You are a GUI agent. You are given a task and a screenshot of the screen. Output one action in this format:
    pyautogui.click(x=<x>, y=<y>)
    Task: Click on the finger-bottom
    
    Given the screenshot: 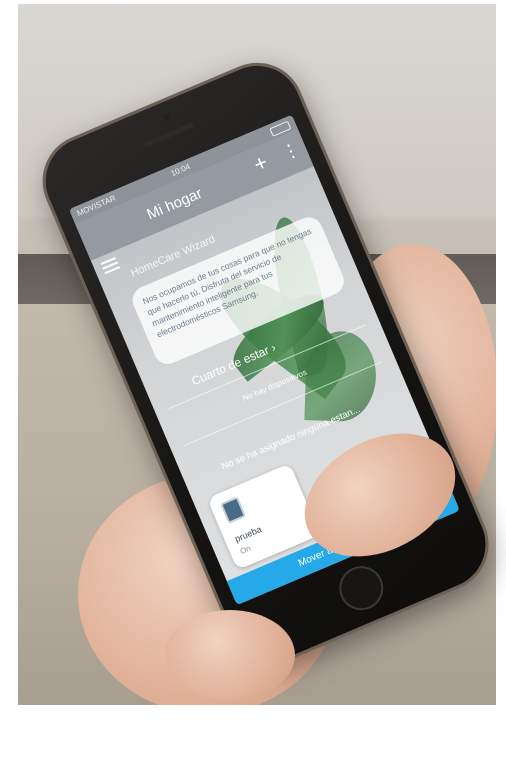 What is the action you would take?
    pyautogui.click(x=230, y=655)
    